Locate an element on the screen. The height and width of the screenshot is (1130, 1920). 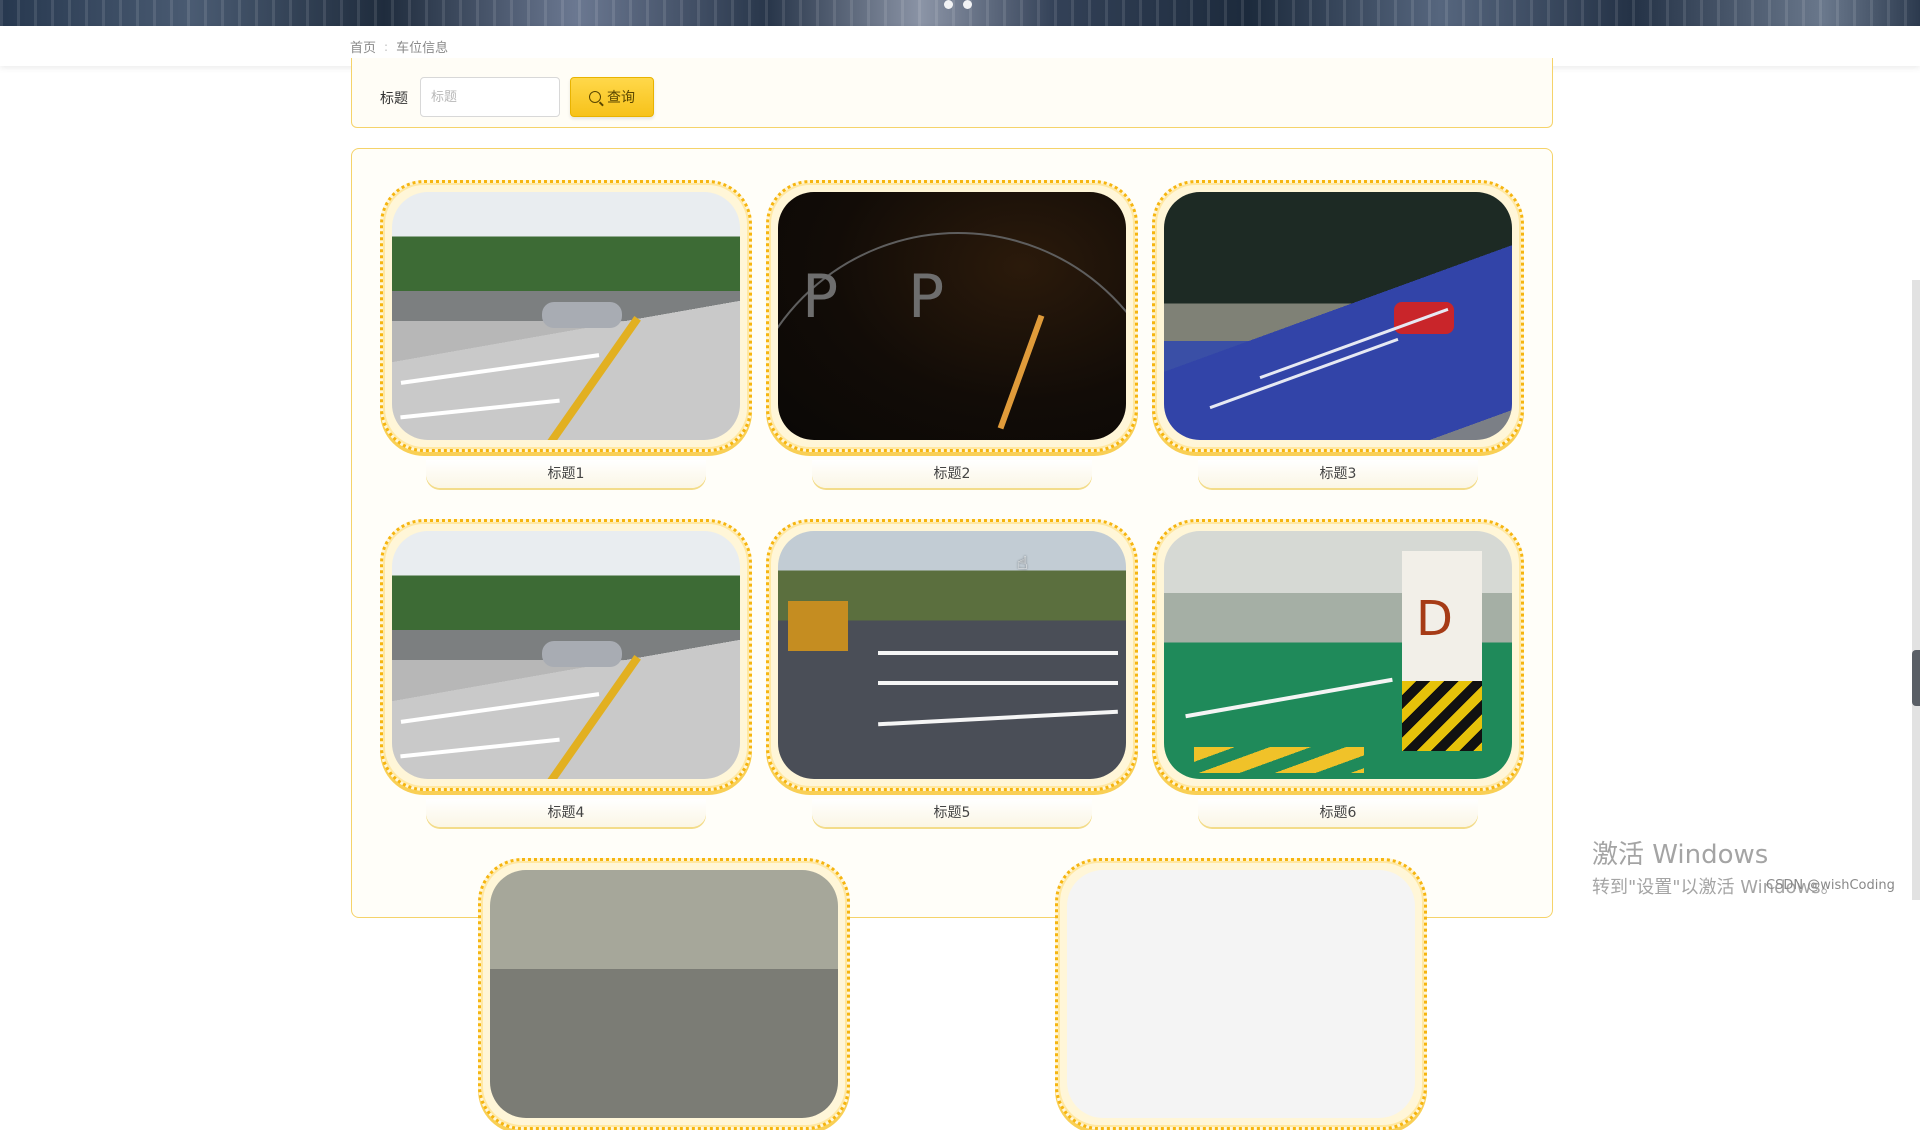
parking-card: P P 标题2 is located at coordinates (952, 334).